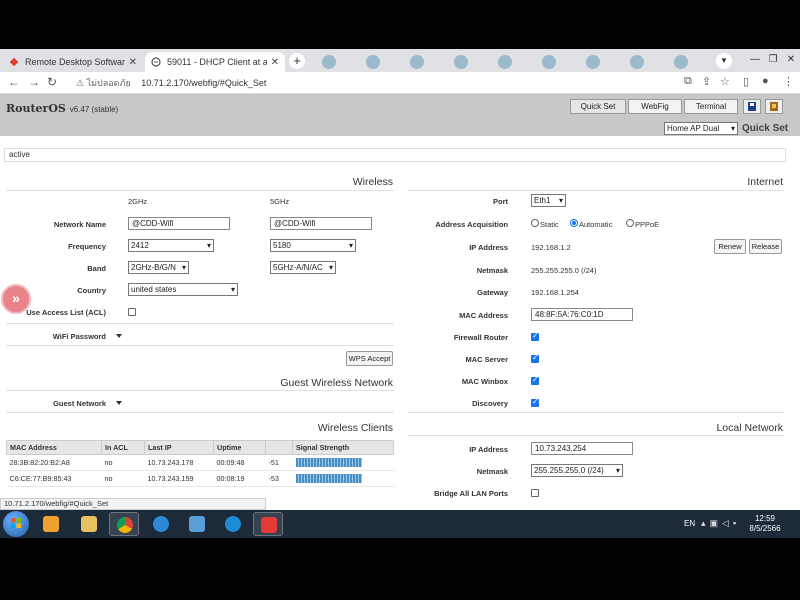 The image size is (800, 600). I want to click on mac-winbox-checkbox, so click(535, 380).